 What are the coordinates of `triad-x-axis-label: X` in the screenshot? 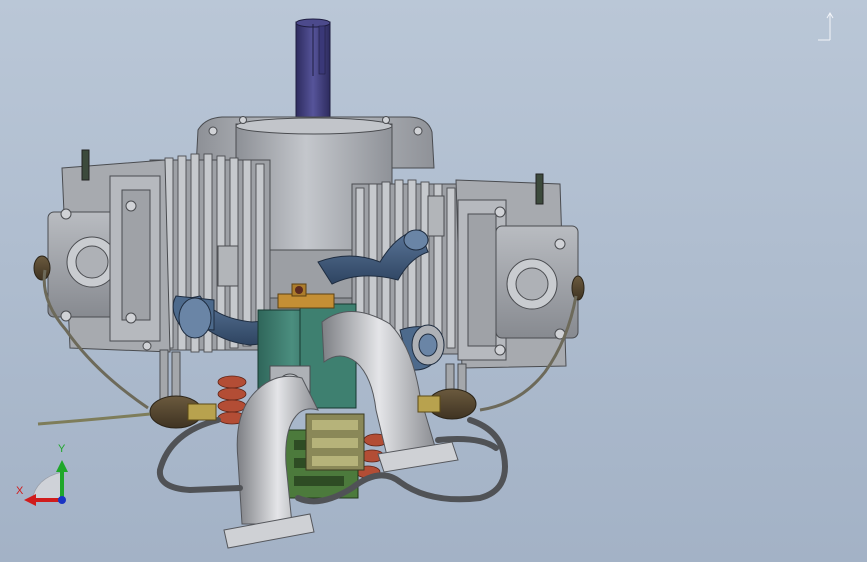 It's located at (20, 491).